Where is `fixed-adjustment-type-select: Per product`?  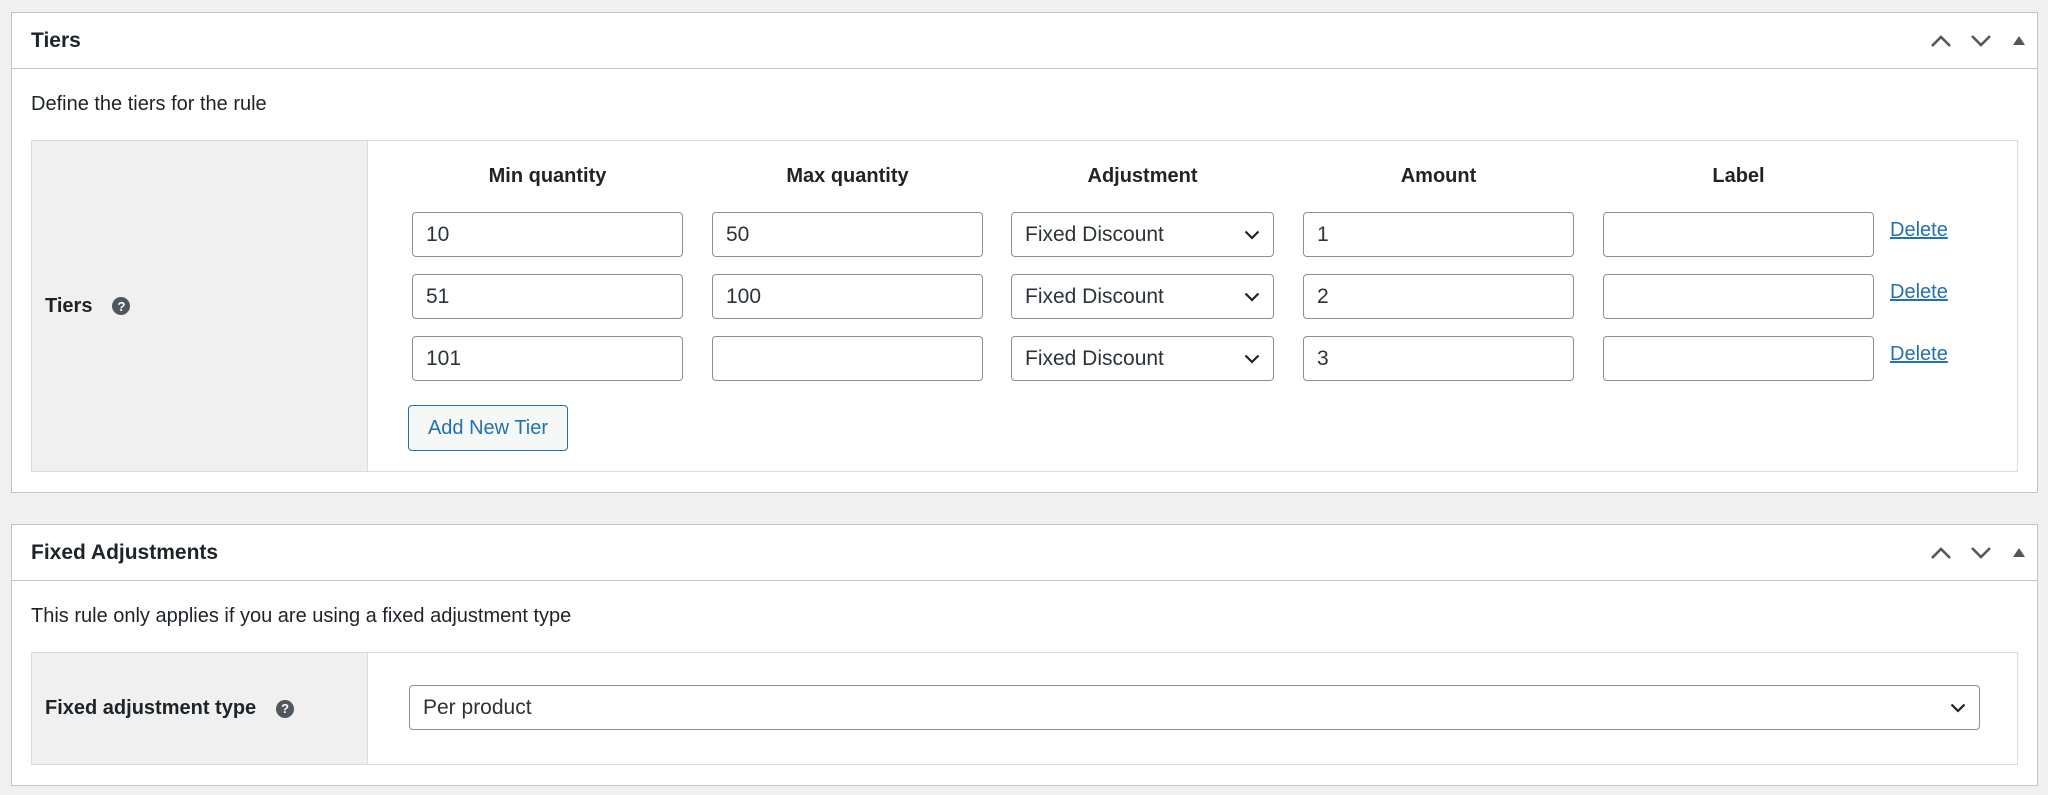
fixed-adjustment-type-select: Per product is located at coordinates (1194, 707).